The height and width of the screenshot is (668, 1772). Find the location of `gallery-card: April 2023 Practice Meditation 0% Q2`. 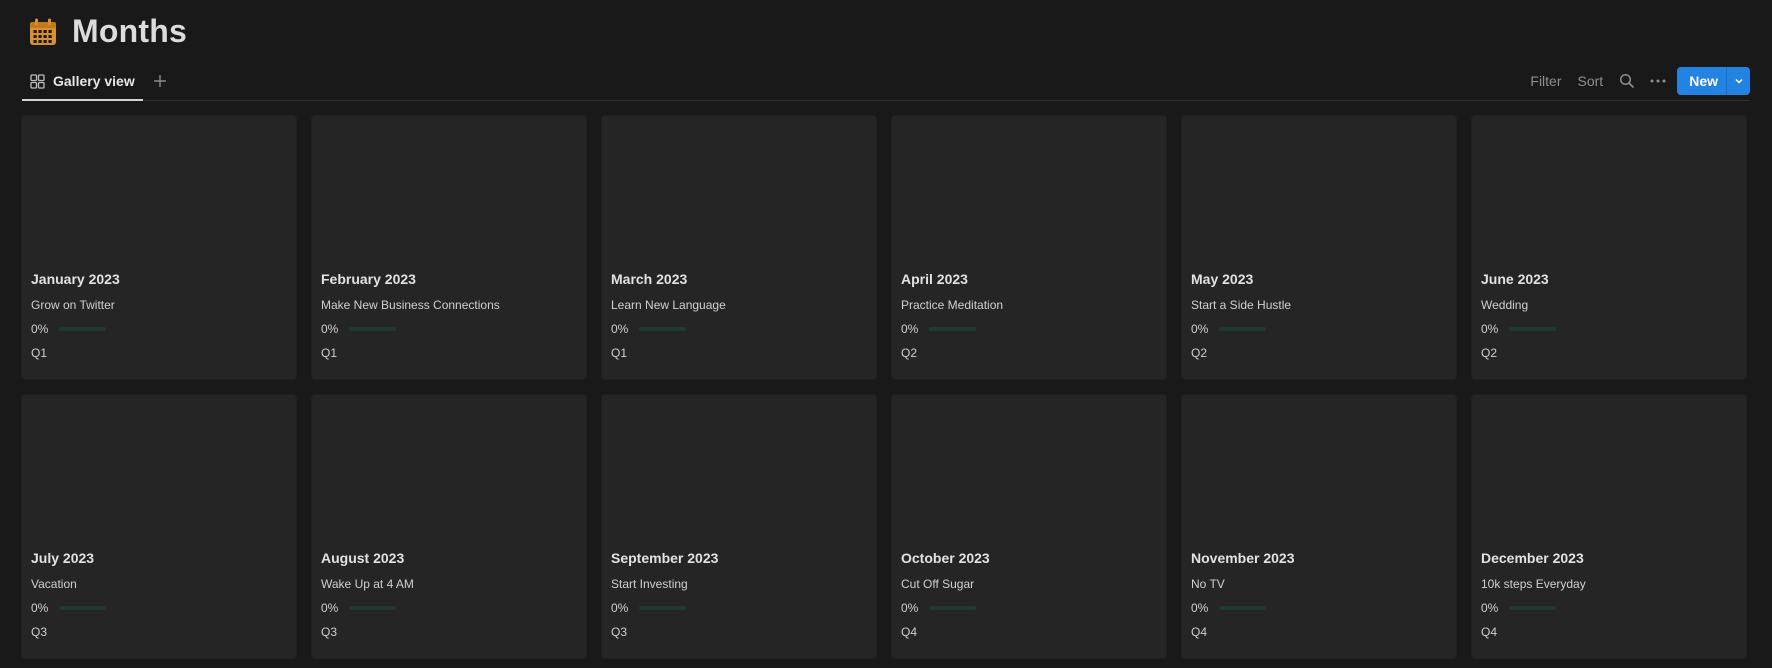

gallery-card: April 2023 Practice Meditation 0% Q2 is located at coordinates (1029, 247).